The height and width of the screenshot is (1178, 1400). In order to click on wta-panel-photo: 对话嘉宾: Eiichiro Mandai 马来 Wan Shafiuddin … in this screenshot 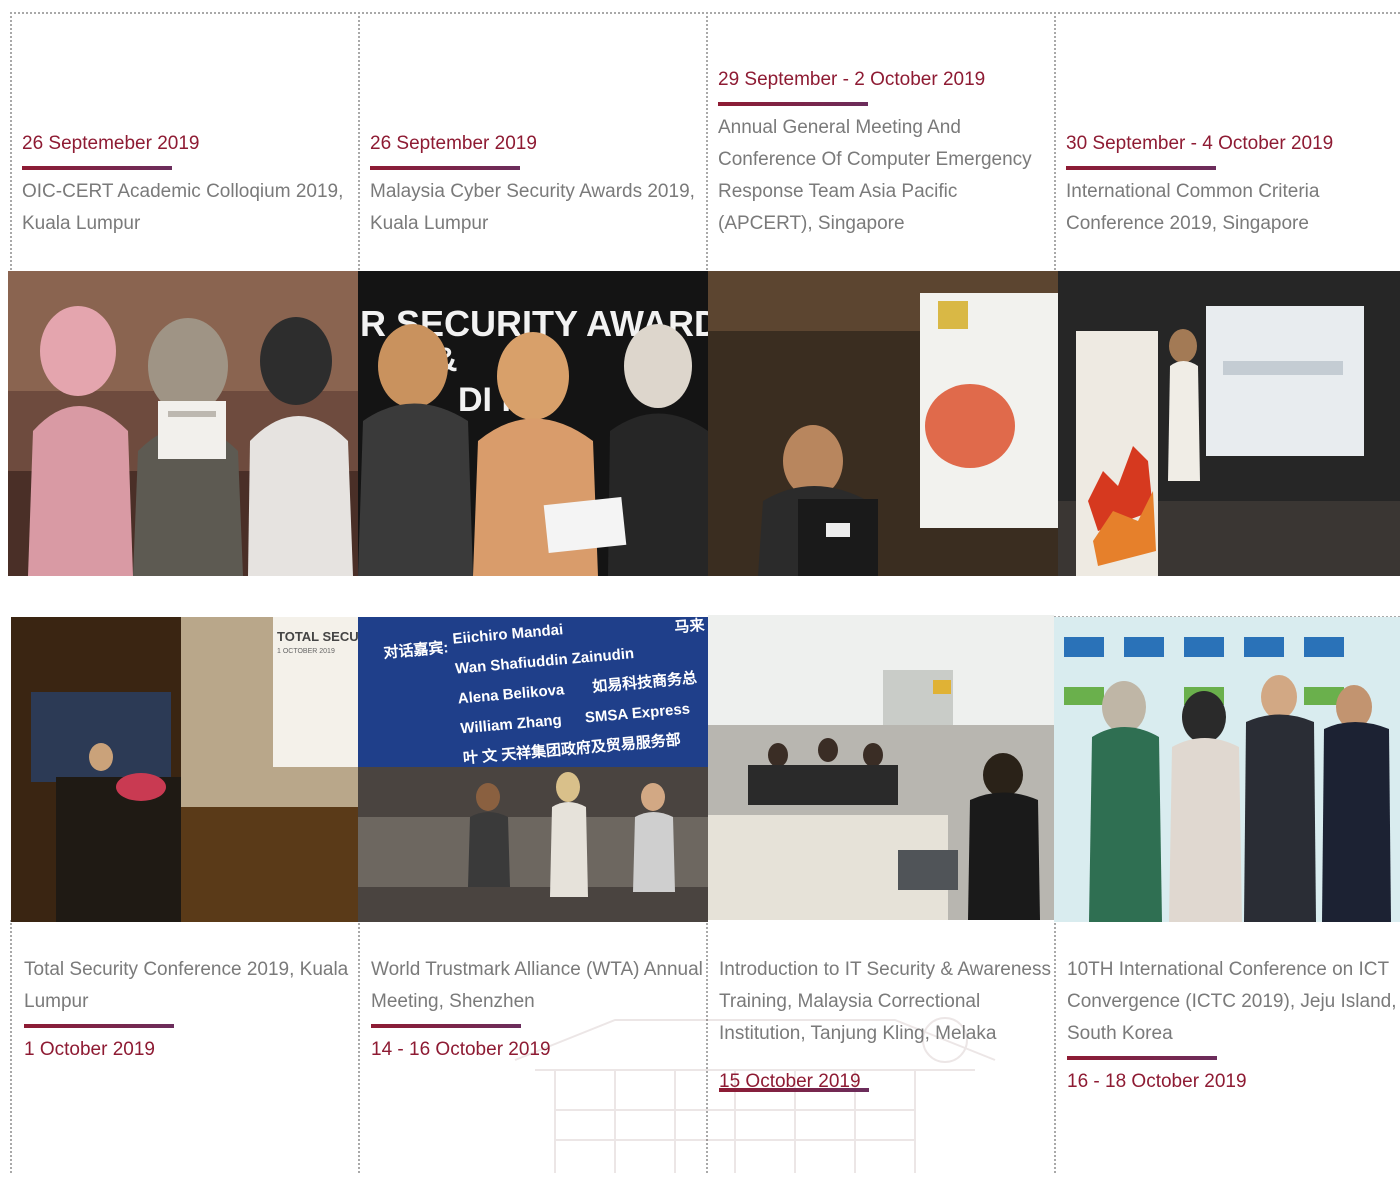, I will do `click(533, 769)`.